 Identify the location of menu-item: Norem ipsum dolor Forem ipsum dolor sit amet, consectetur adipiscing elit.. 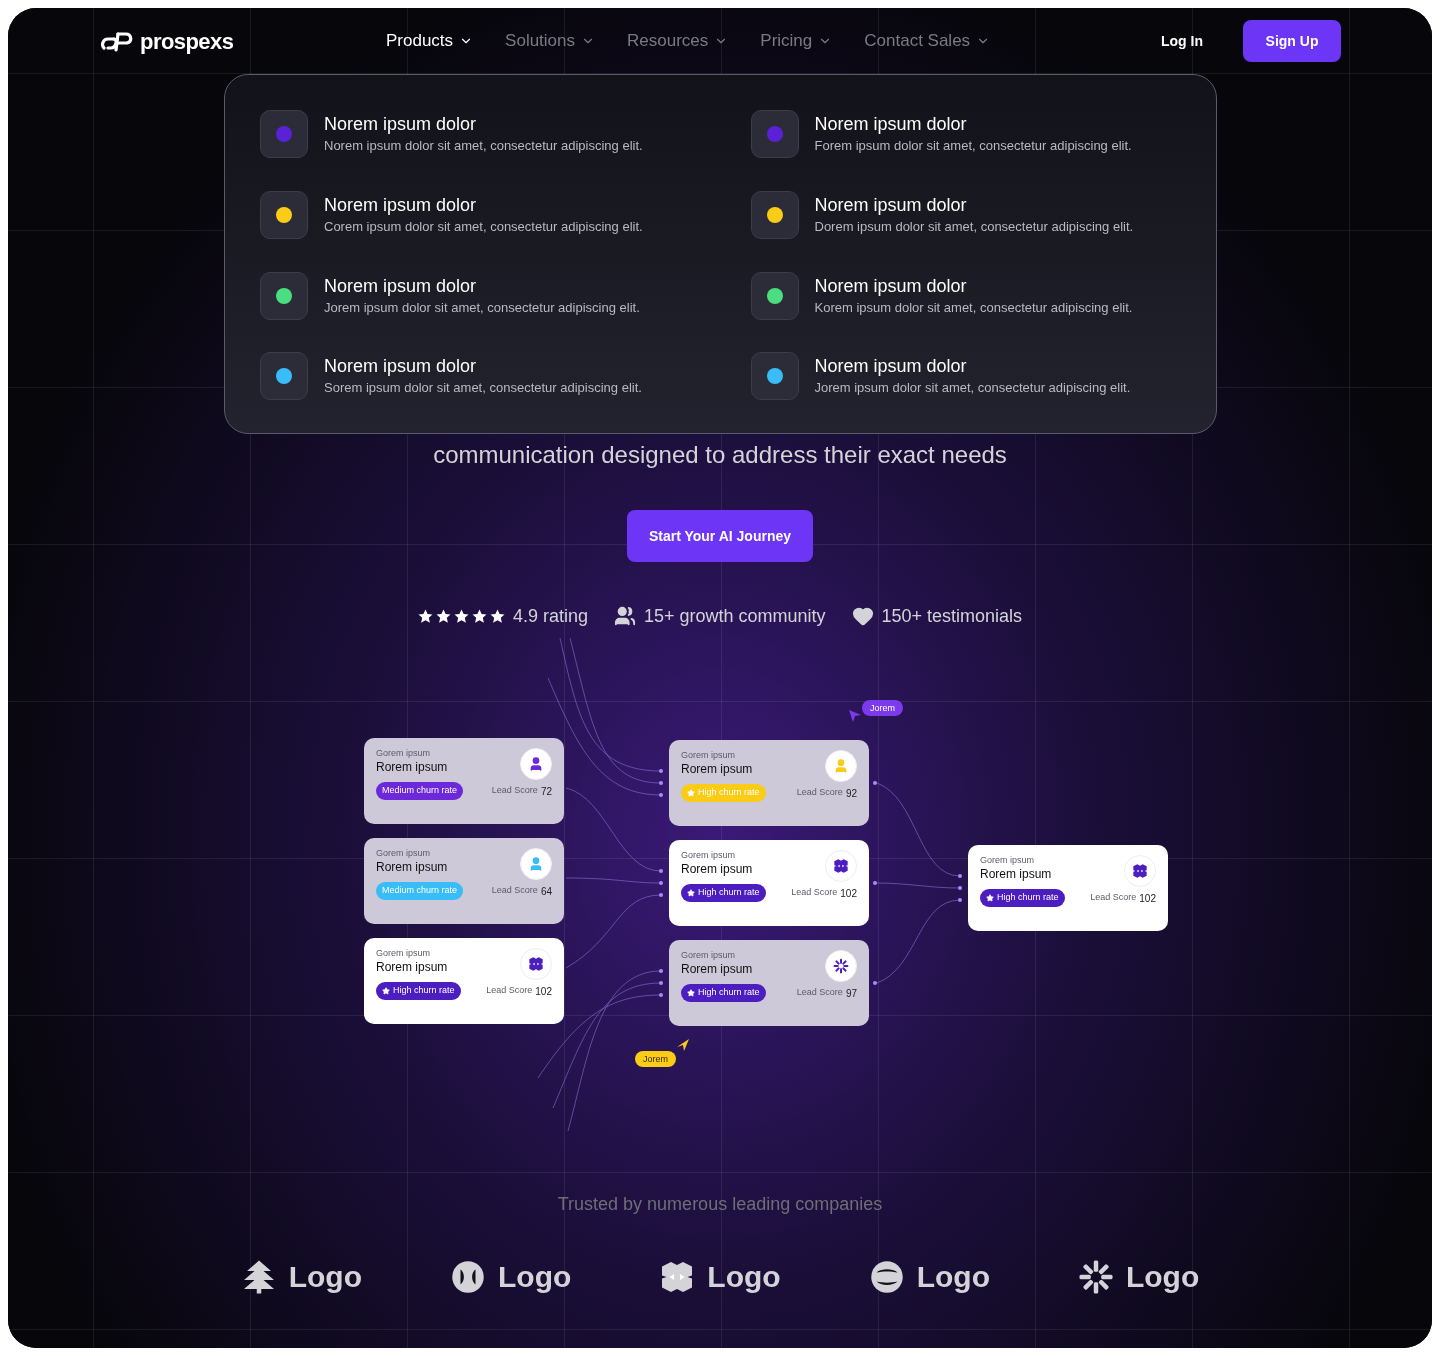
(965, 150).